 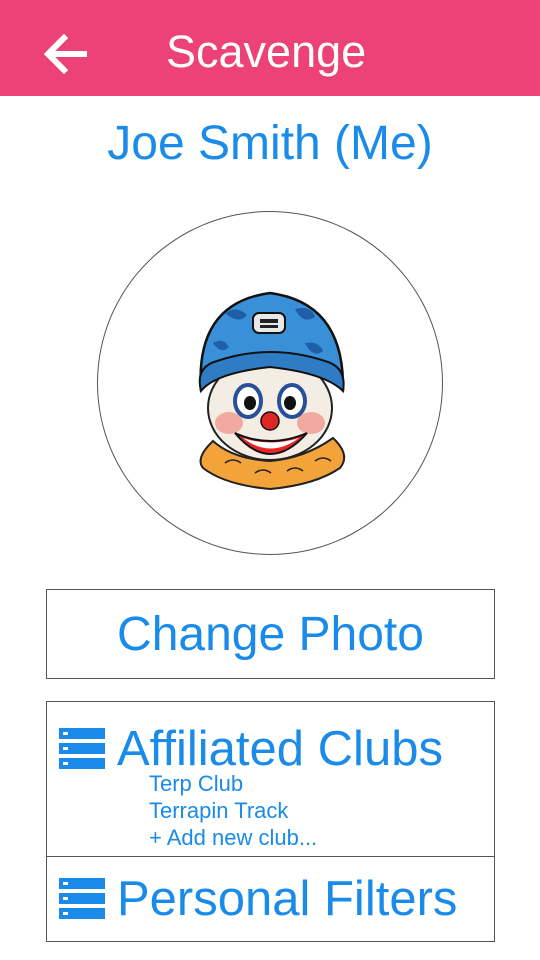 I want to click on personal-filters-label: Personal Filters, so click(x=287, y=899).